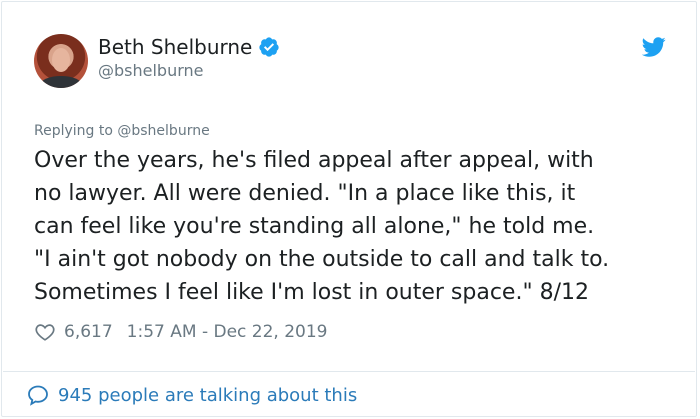  Describe the element at coordinates (38, 395) in the screenshot. I see `speech-bubble-icon` at that location.